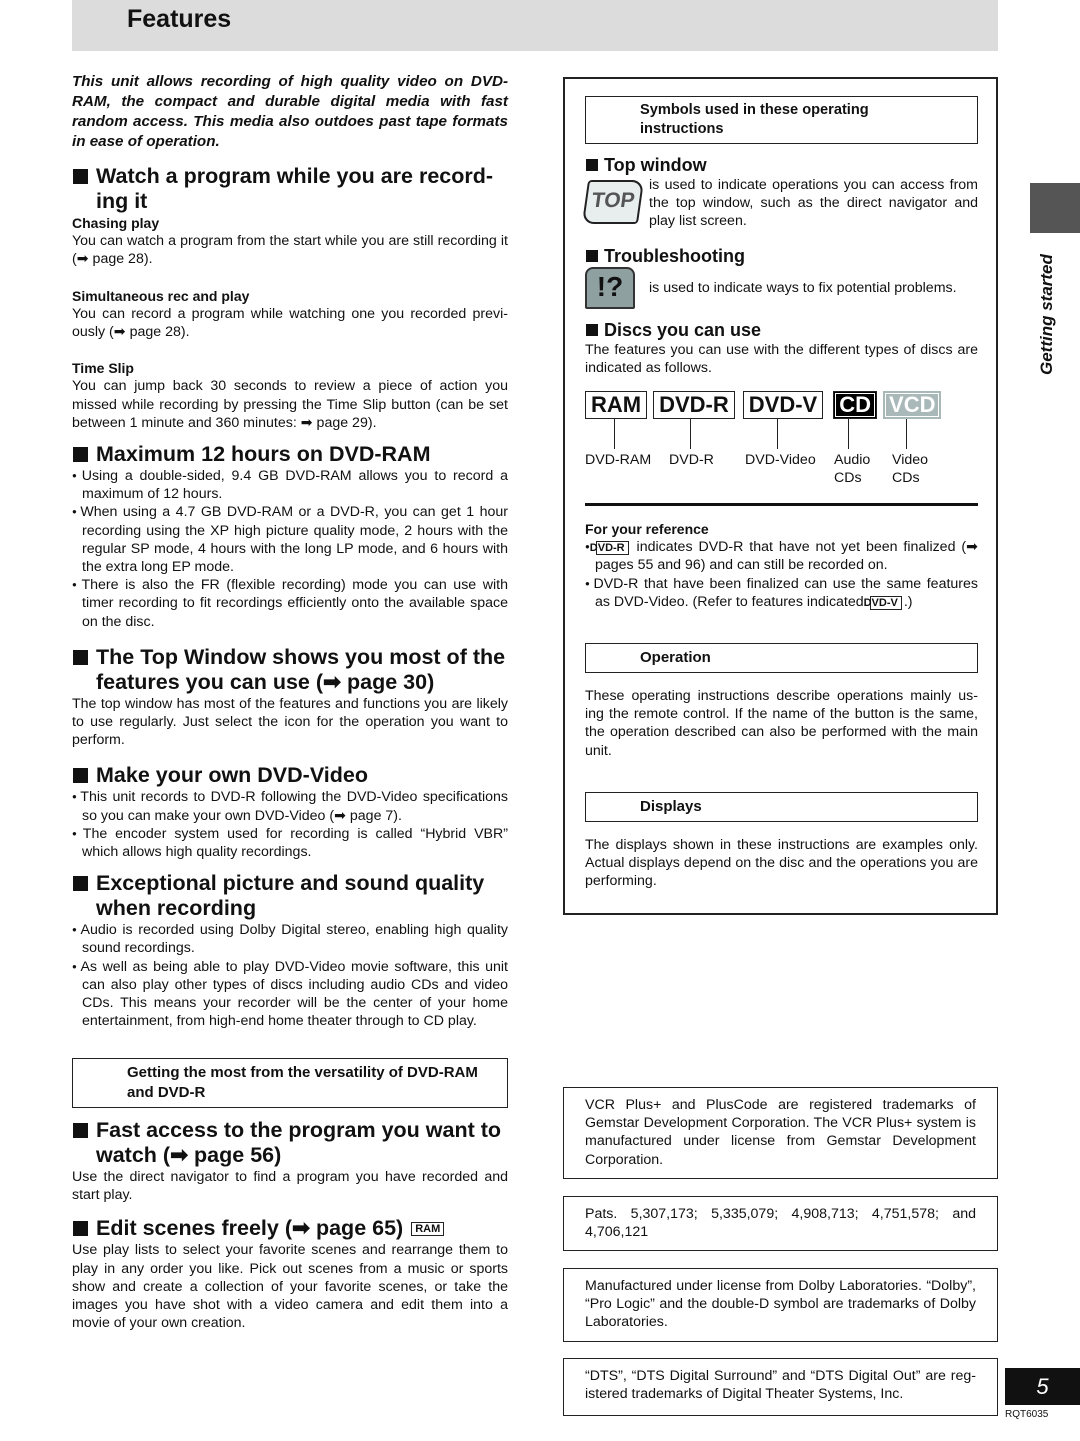  I want to click on disc-label: DVD-Video, so click(780, 460).